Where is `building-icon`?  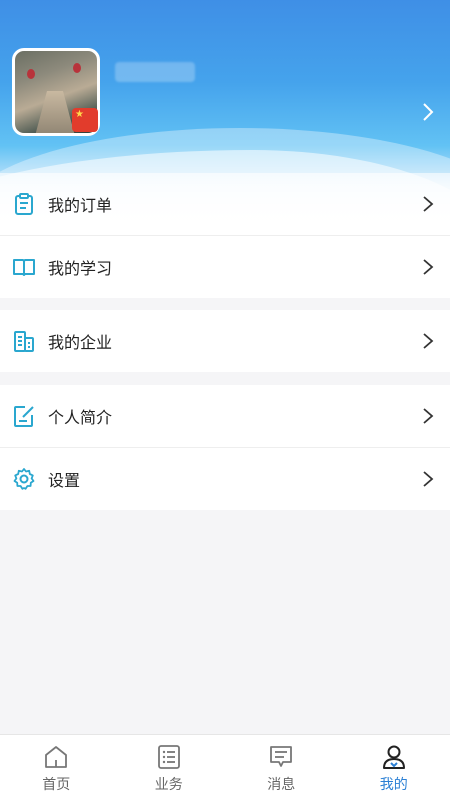
building-icon is located at coordinates (24, 341).